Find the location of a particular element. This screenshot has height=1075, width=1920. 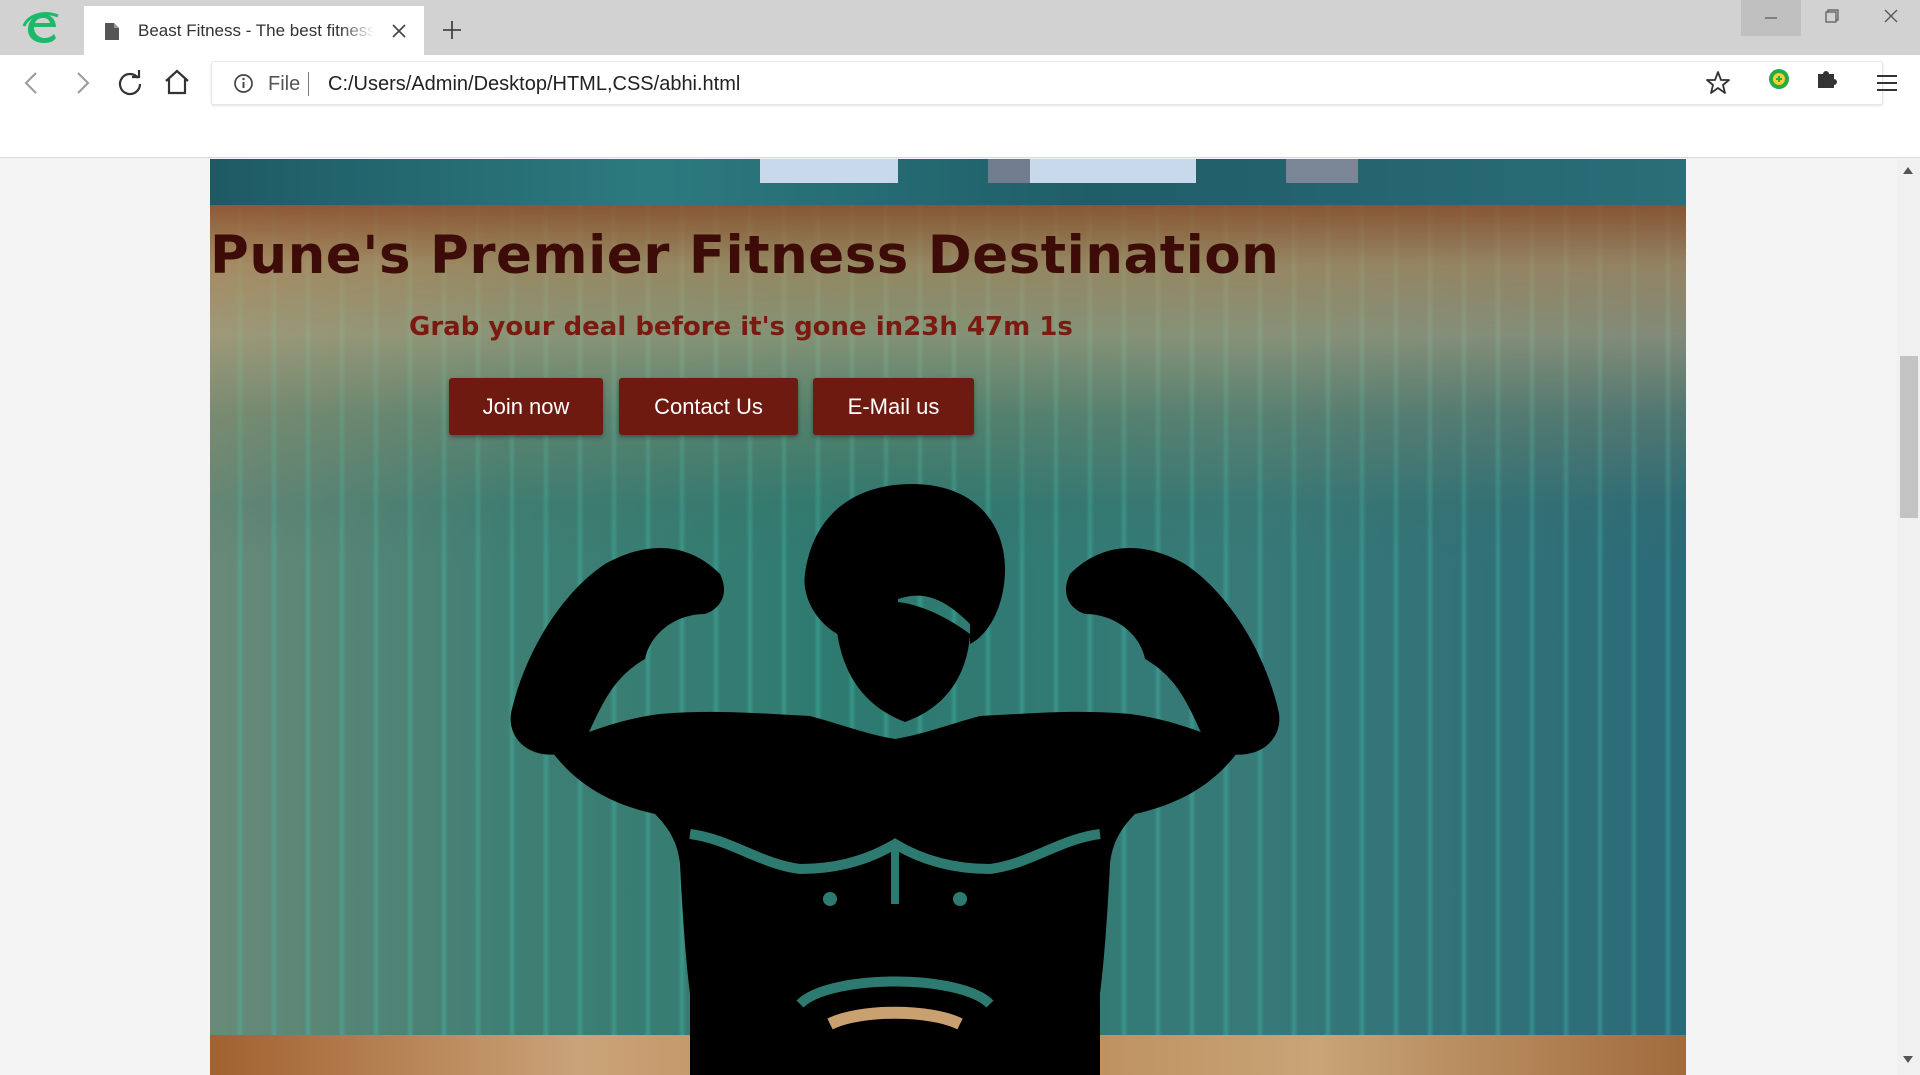

minimize-icon is located at coordinates (1771, 18).